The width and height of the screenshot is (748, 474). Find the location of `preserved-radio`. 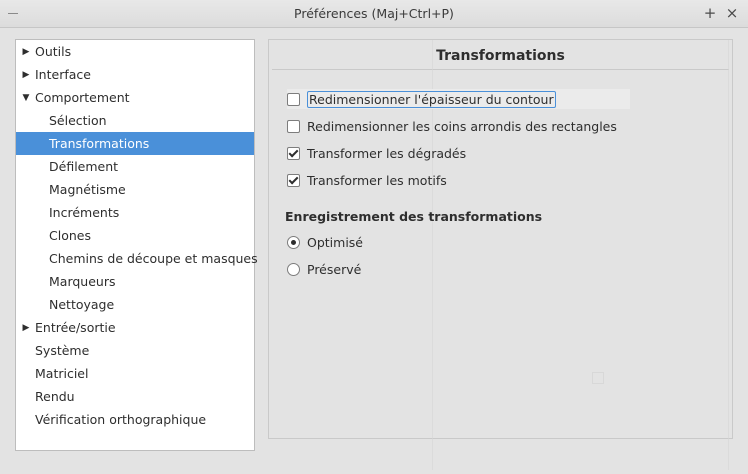

preserved-radio is located at coordinates (293, 269).